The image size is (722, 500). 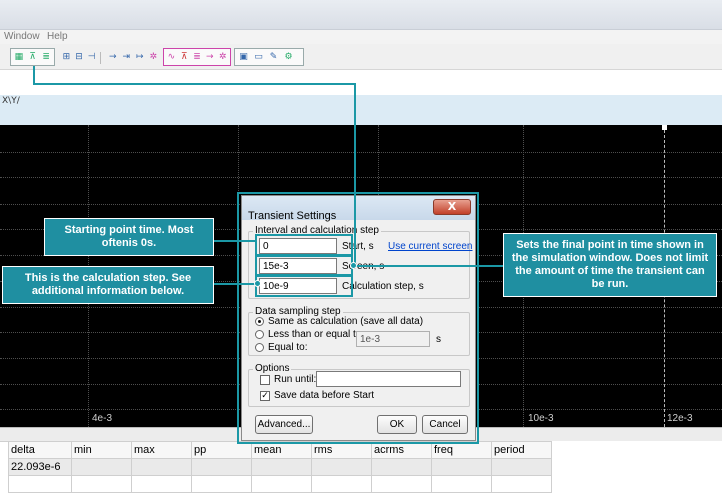 I want to click on run-until-checkbox, so click(x=265, y=380).